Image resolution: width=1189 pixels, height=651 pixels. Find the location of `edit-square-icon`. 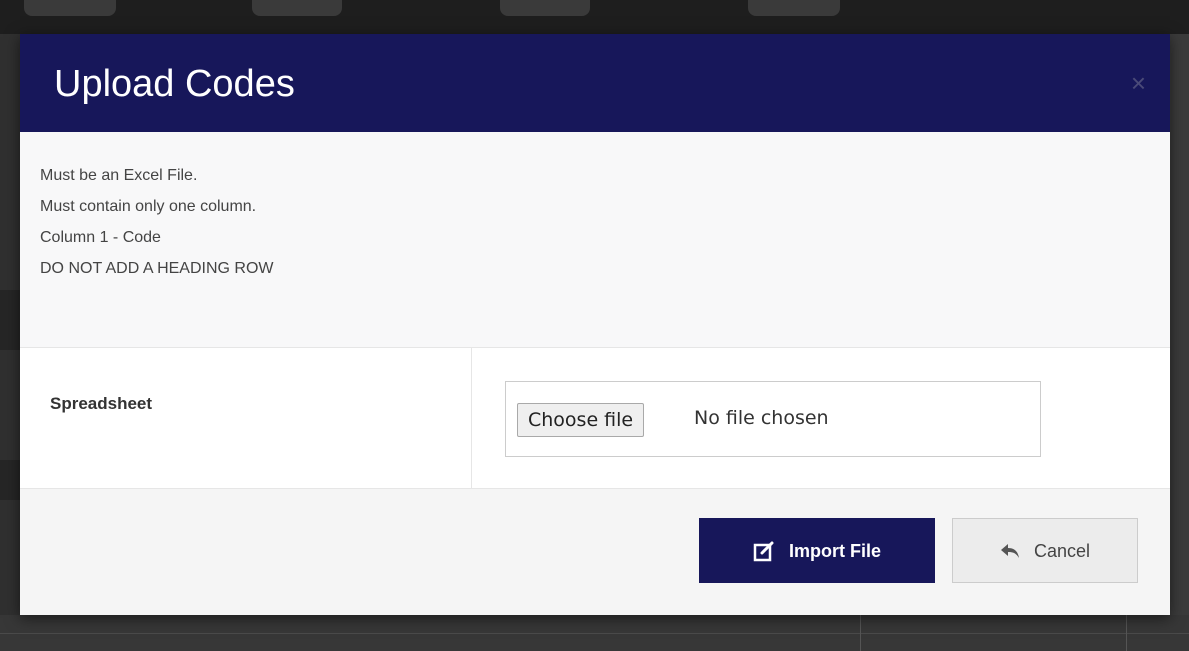

edit-square-icon is located at coordinates (764, 551).